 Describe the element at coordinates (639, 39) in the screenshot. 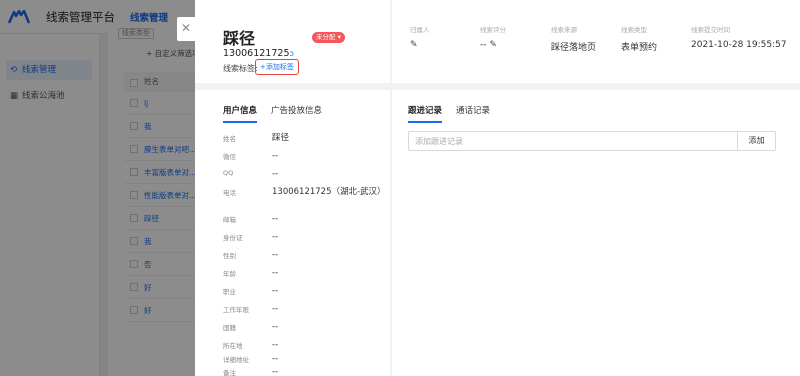

I see `meta-type: 线索类型 表单预约` at that location.